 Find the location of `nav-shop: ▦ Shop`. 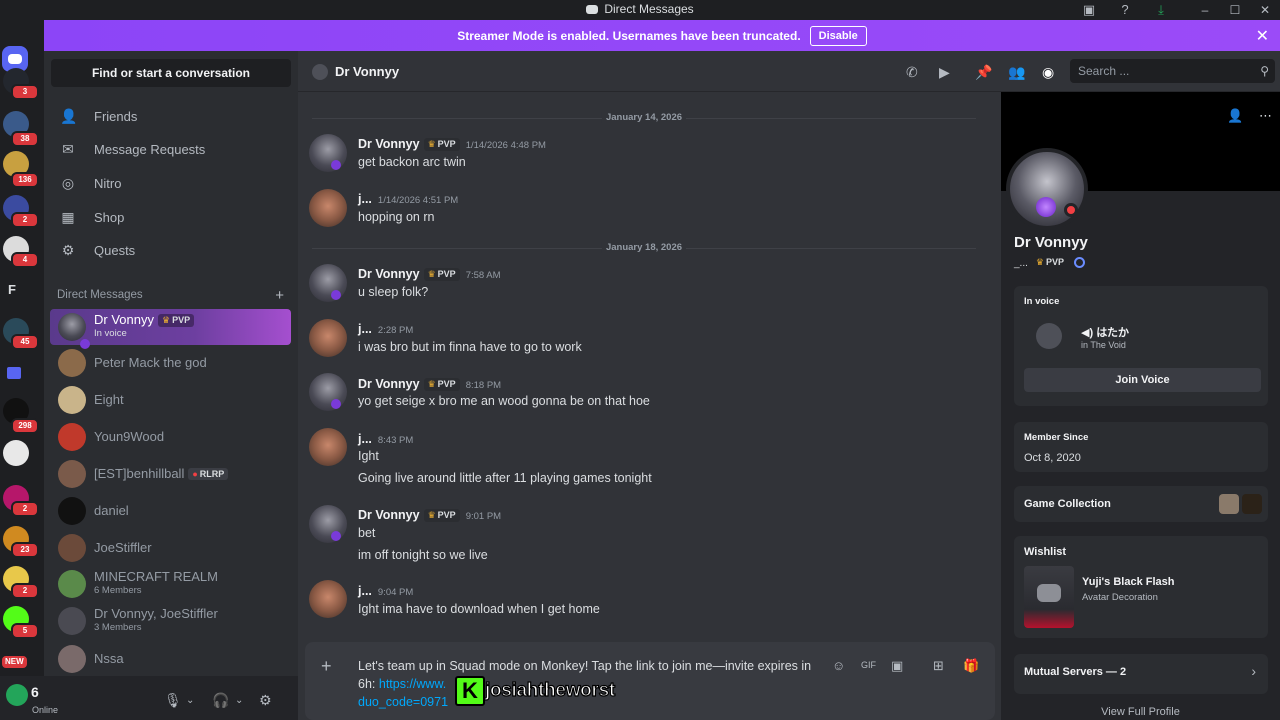

nav-shop: ▦ Shop is located at coordinates (171, 217).